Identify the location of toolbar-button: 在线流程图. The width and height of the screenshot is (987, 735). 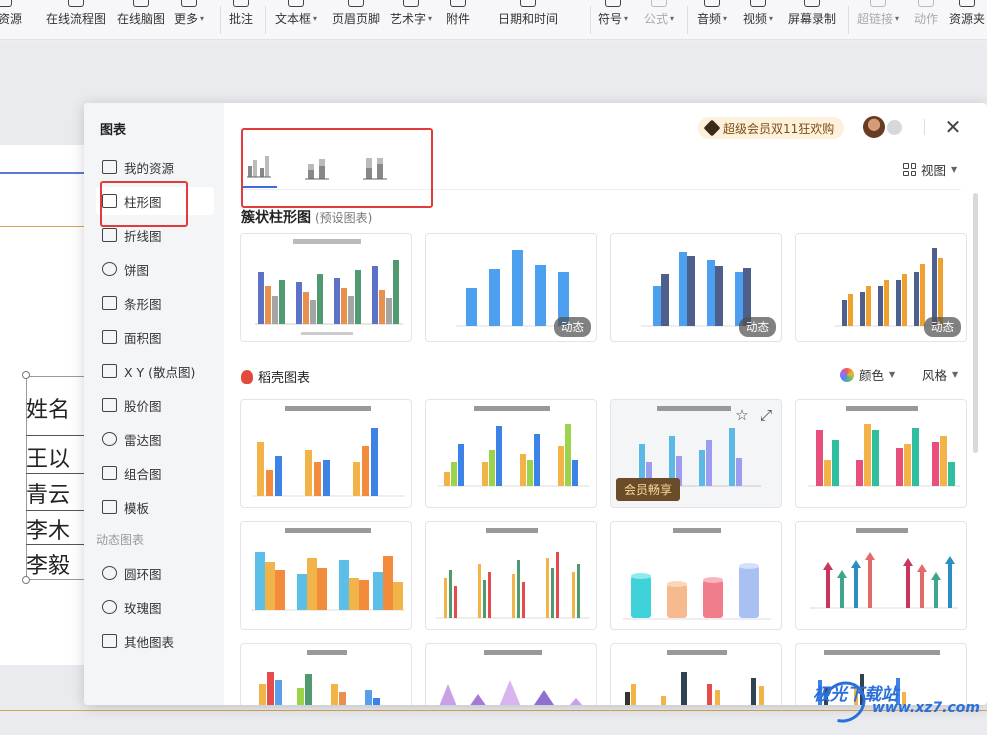
(76, 20).